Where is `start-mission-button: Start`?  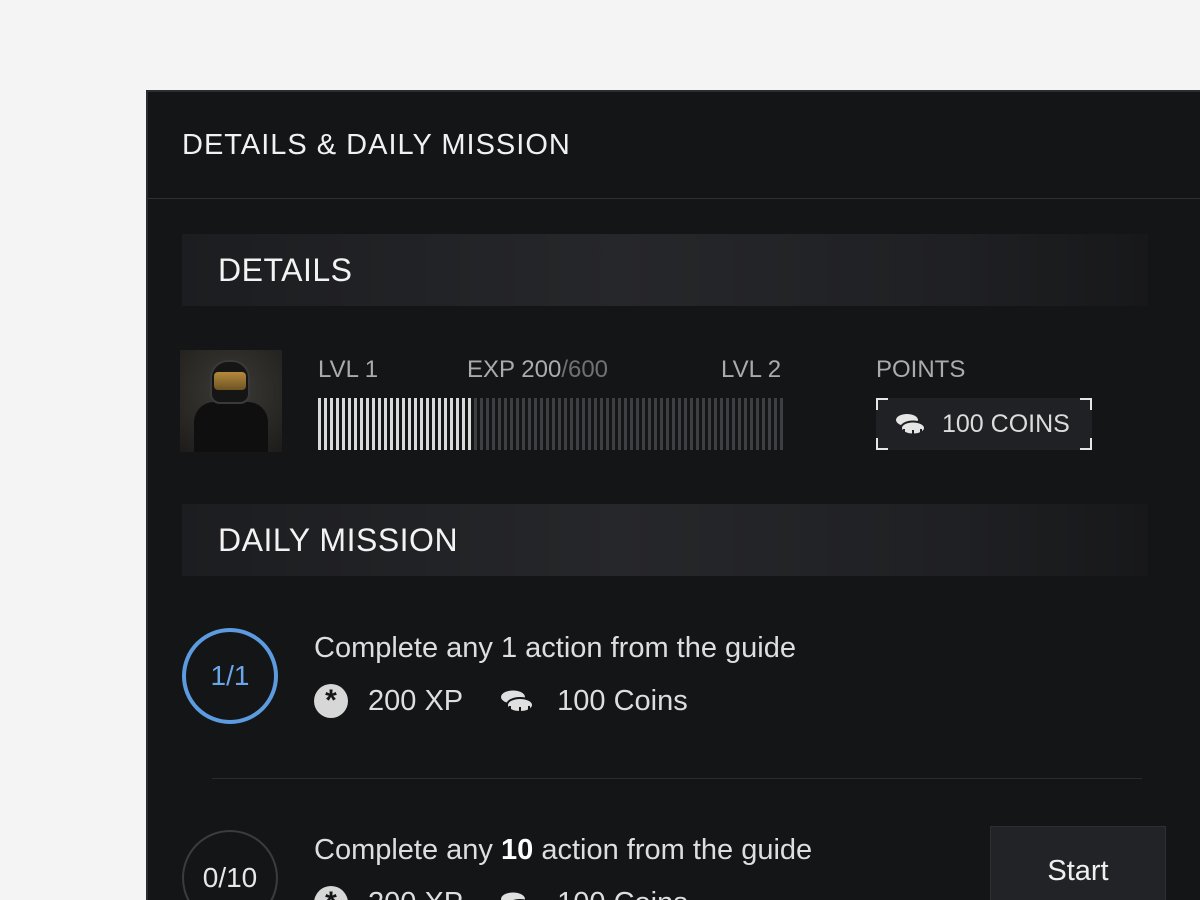 start-mission-button: Start is located at coordinates (1078, 863).